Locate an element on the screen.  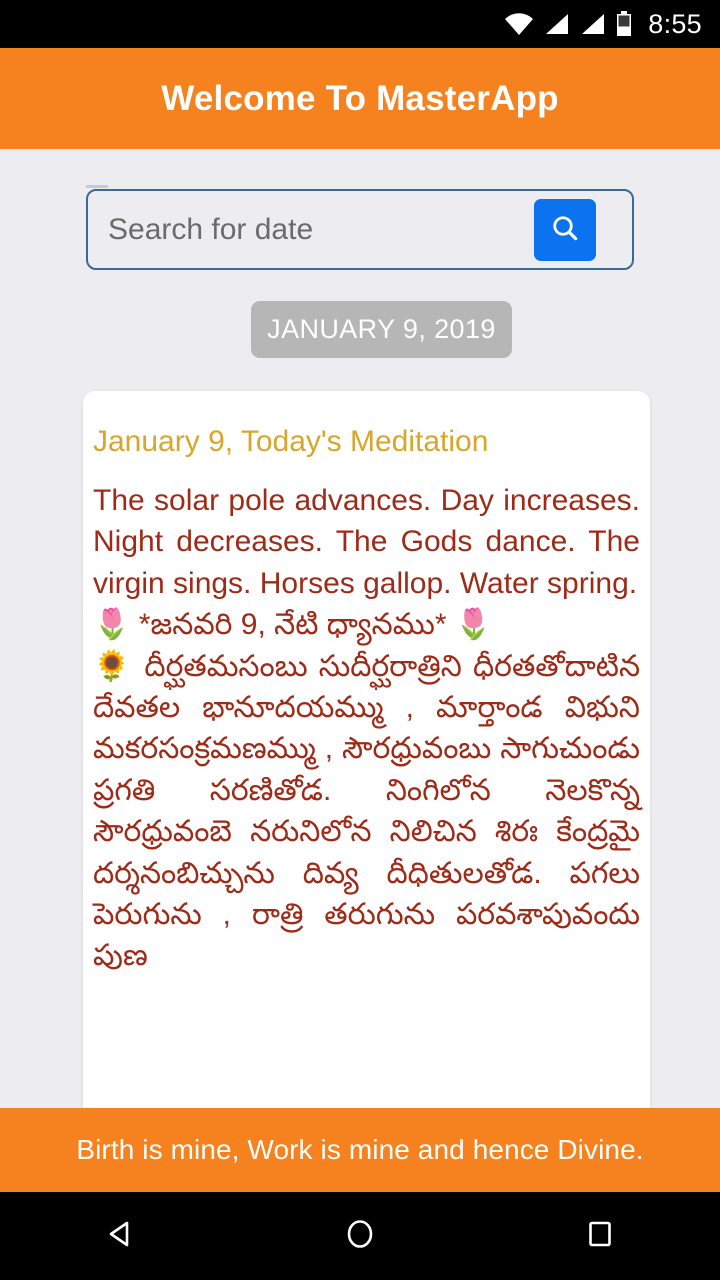
selected-date-label: JANUARY 9, 2019 is located at coordinates (381, 329).